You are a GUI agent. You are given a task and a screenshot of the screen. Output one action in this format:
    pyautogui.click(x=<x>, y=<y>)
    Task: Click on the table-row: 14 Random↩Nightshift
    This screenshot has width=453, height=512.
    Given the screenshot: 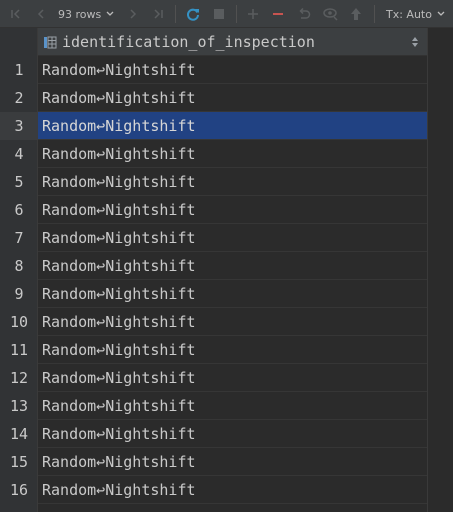 What is the action you would take?
    pyautogui.click(x=213, y=434)
    